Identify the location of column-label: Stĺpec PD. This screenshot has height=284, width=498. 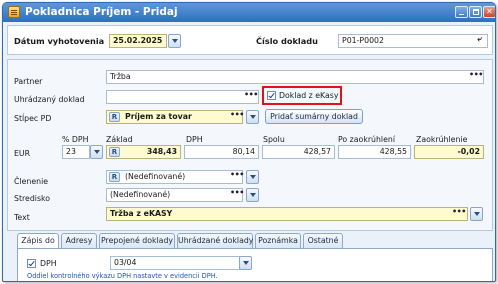
(33, 118).